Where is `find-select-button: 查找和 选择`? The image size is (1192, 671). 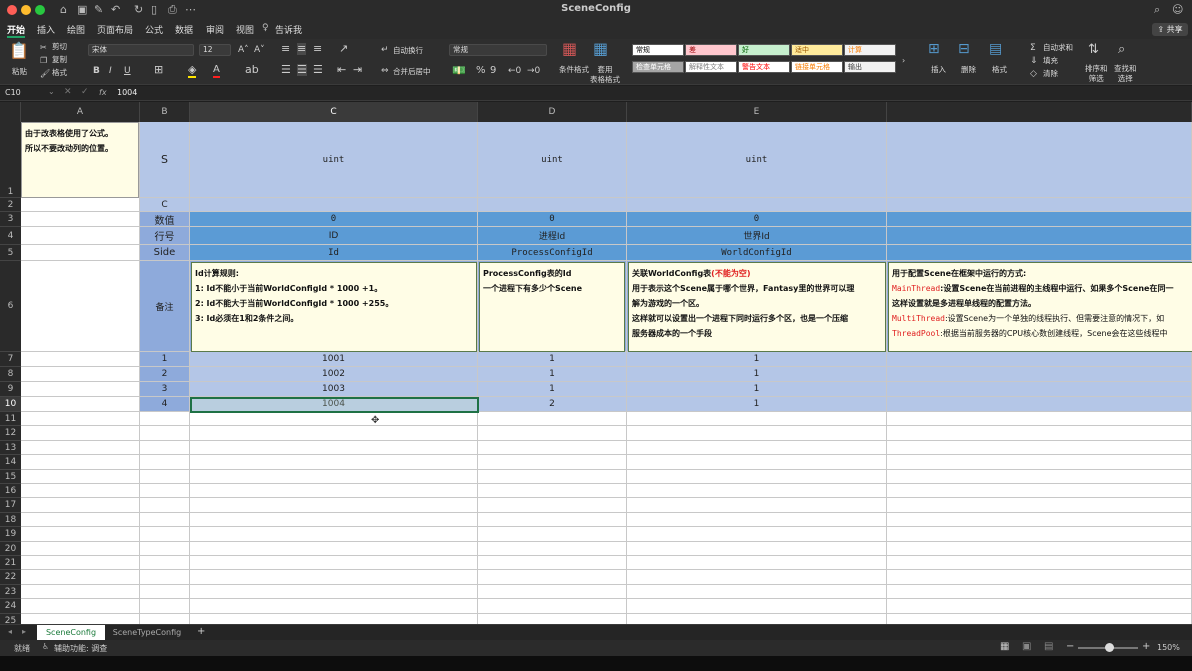 find-select-button: 查找和 选择 is located at coordinates (1125, 74).